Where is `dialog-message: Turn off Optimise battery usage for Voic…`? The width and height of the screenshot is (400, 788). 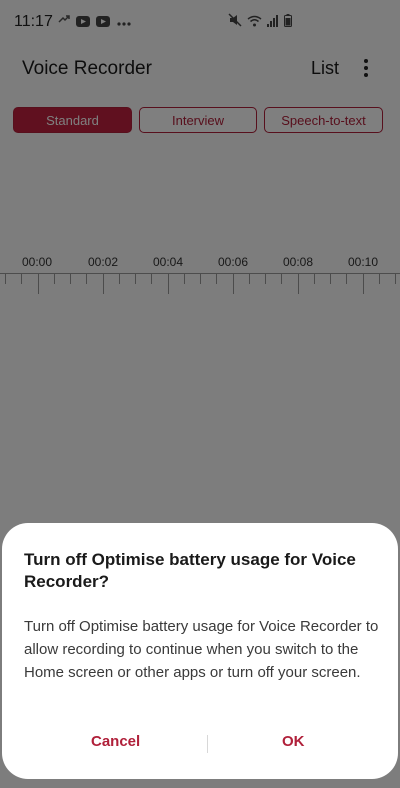 dialog-message: Turn off Optimise battery usage for Voic… is located at coordinates (201, 649).